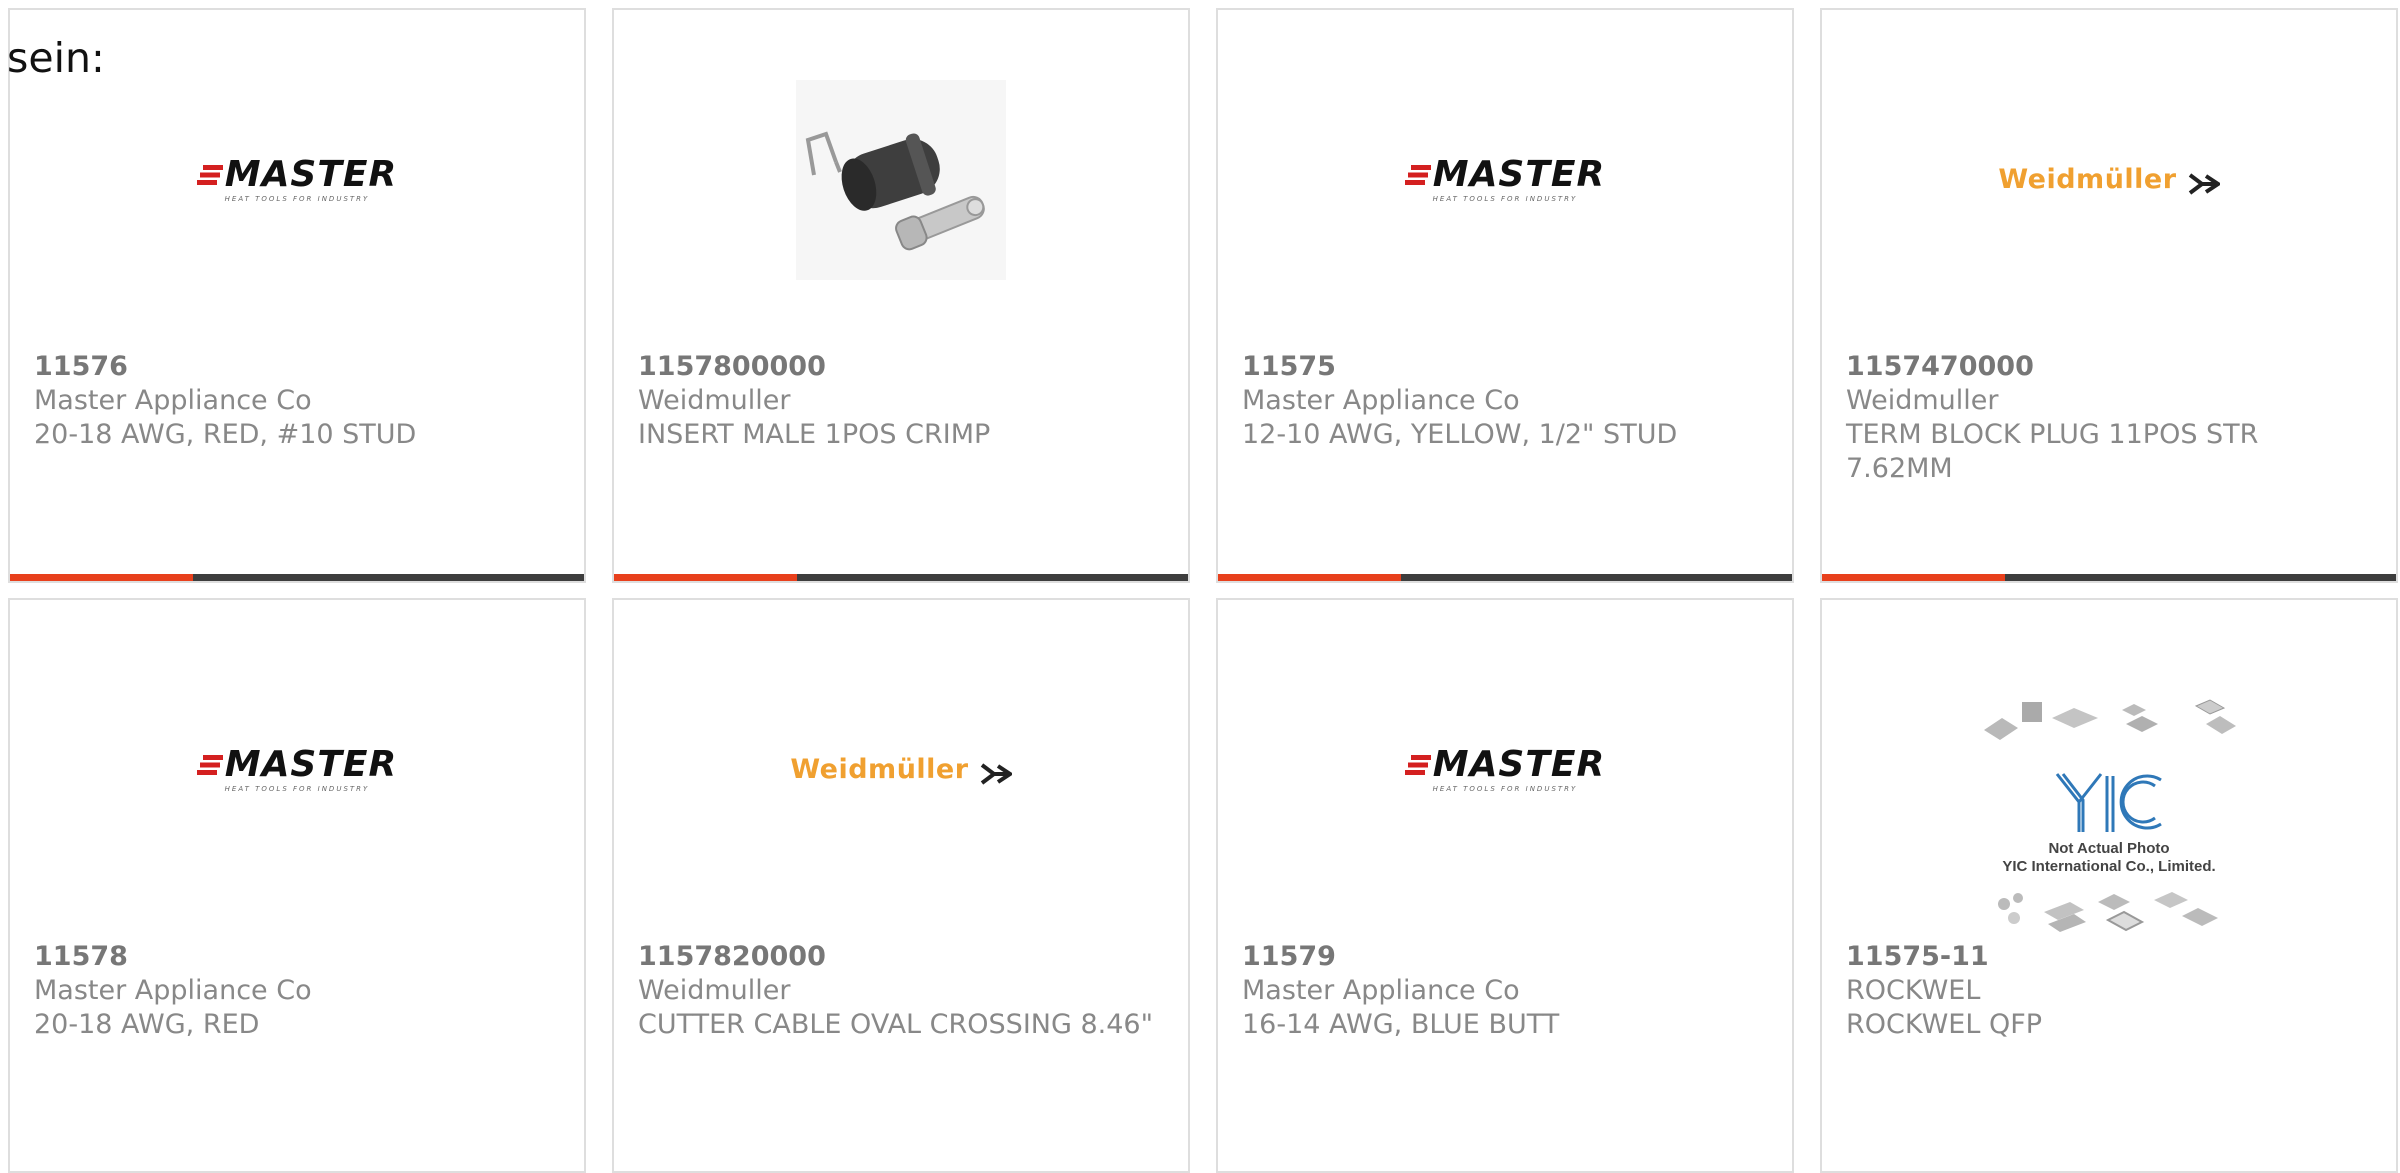 The width and height of the screenshot is (2400, 1173). Describe the element at coordinates (2109, 848) in the screenshot. I see `yic-caption-line1: Not Actual Photo` at that location.